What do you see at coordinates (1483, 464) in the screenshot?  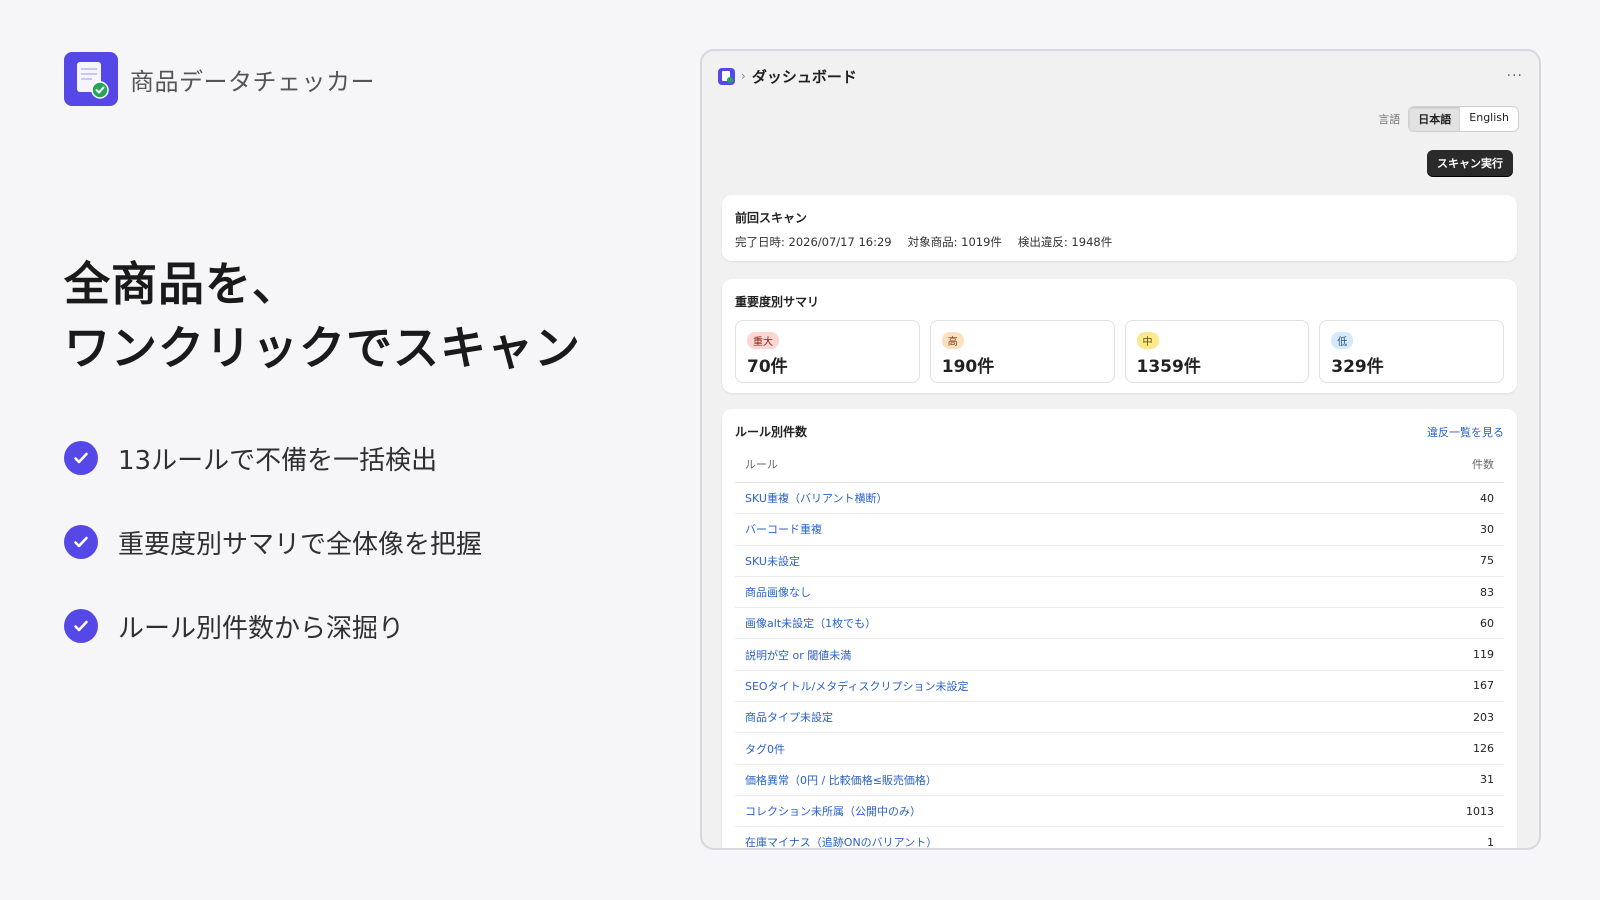 I see `column-header-count: 件数` at bounding box center [1483, 464].